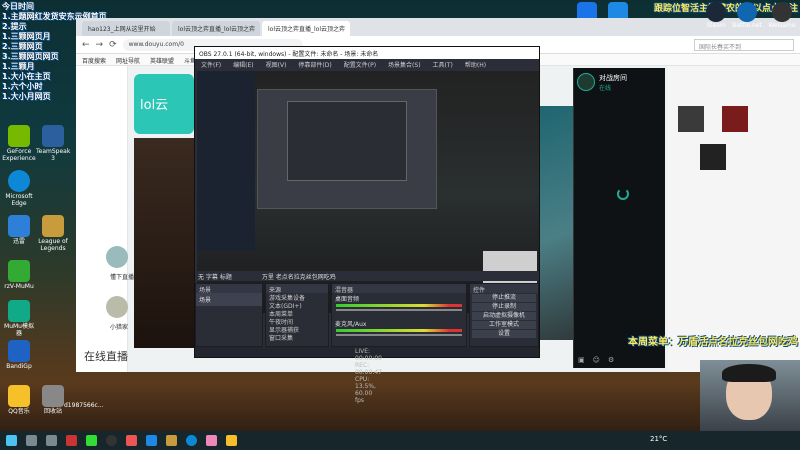 This screenshot has width=800, height=450. What do you see at coordinates (211, 64) in the screenshot?
I see `menu-item: 文件(F)` at bounding box center [211, 64].